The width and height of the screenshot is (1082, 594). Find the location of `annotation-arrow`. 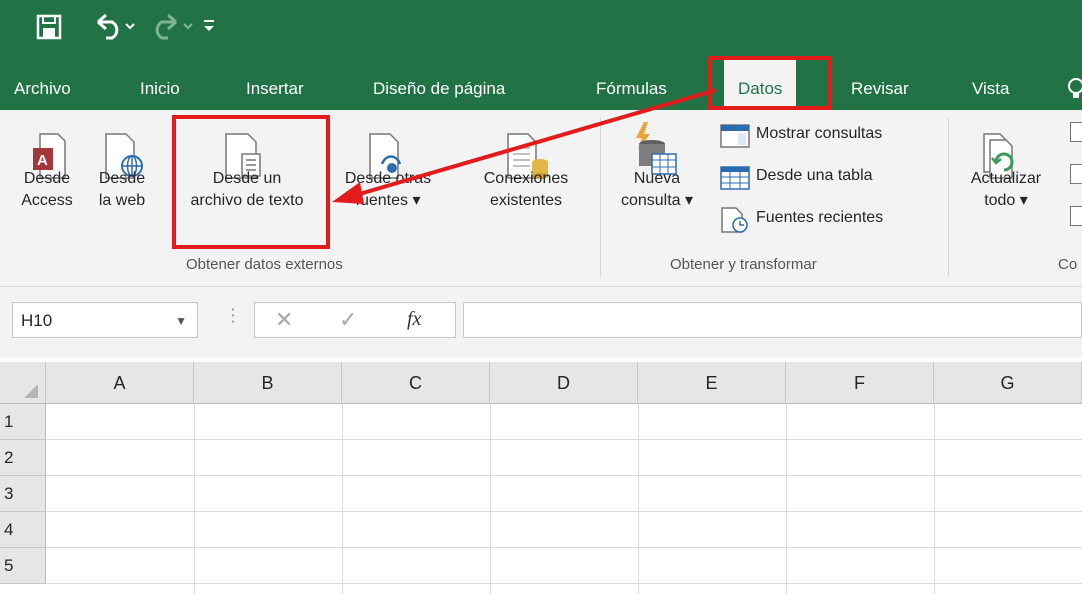

annotation-arrow is located at coordinates (524, 146).